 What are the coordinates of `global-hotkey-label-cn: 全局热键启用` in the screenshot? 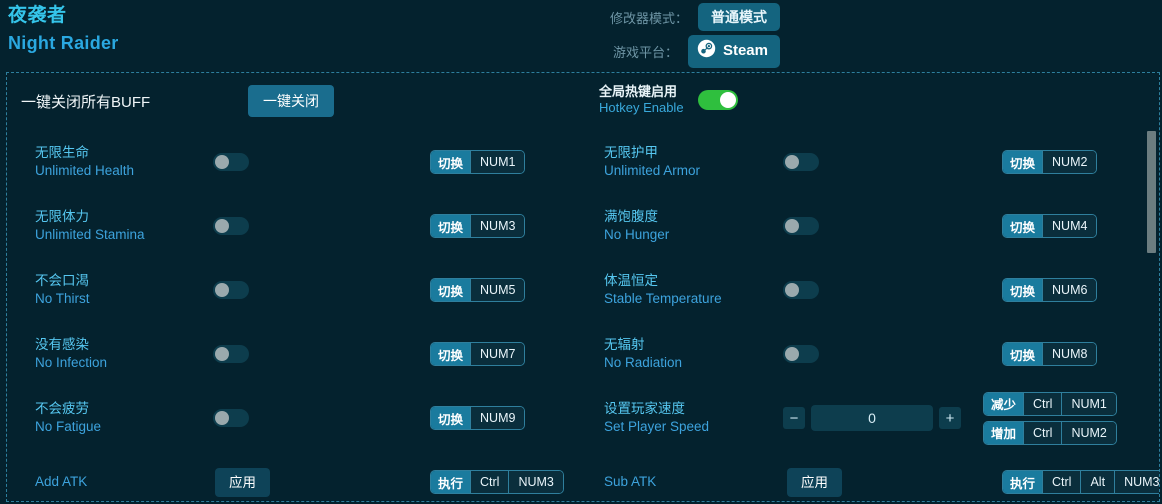 It's located at (638, 91).